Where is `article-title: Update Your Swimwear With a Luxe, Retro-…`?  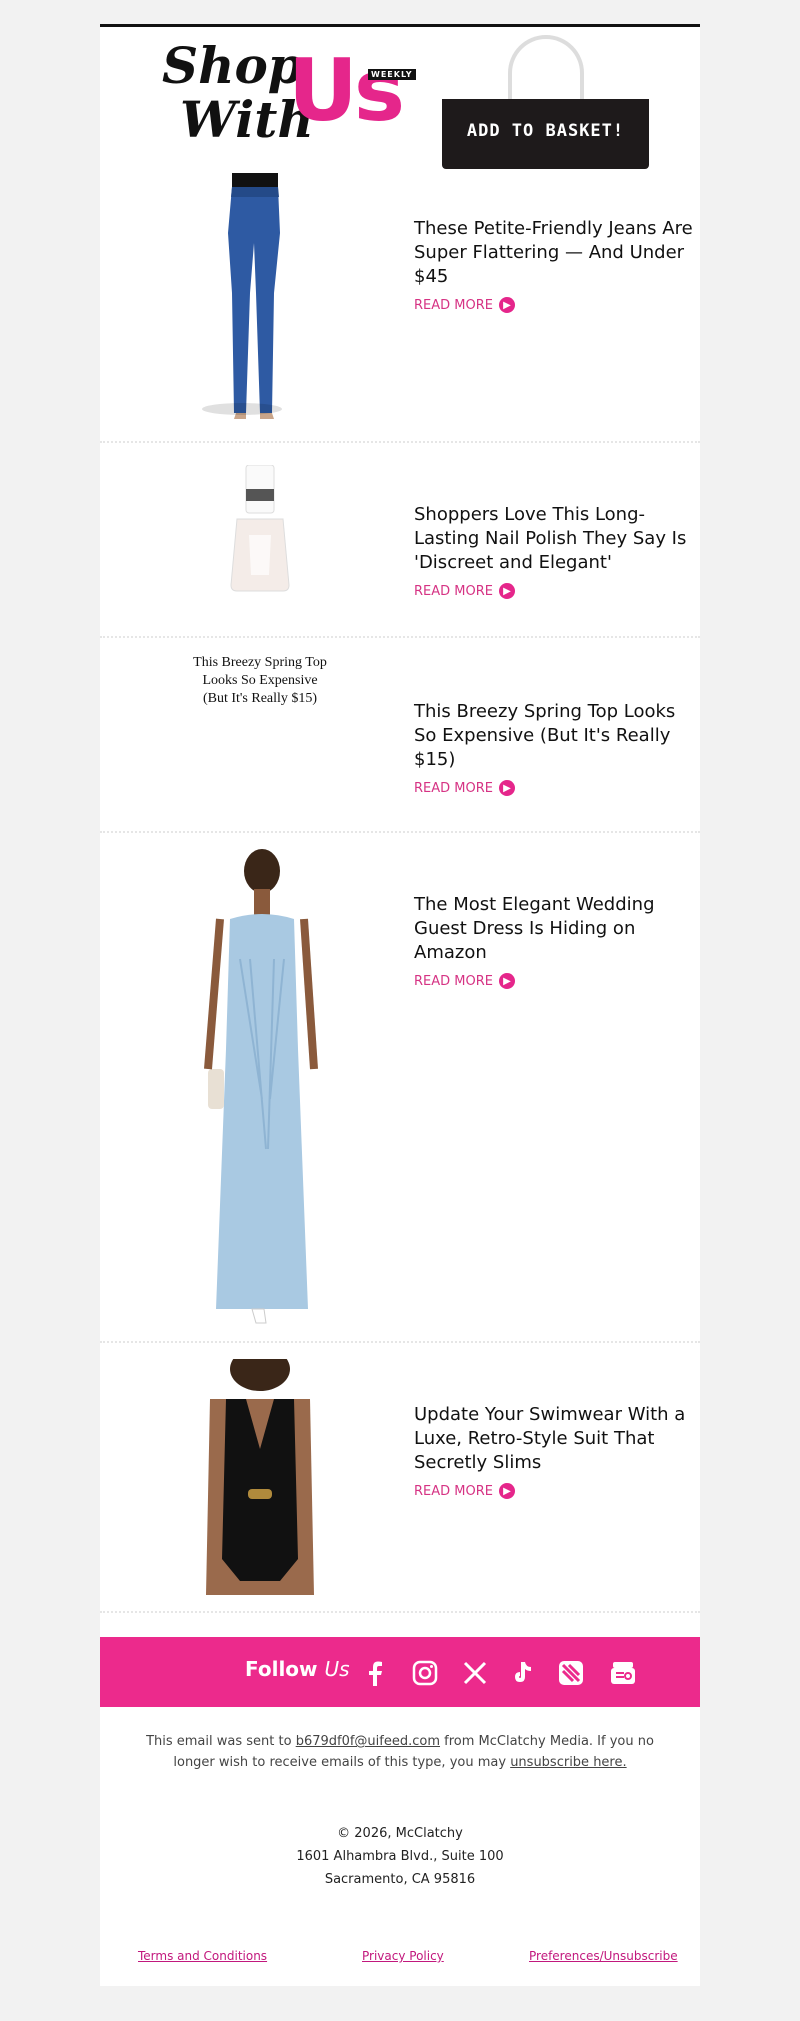
article-title: Update Your Swimwear With a Luxe, Retro-… is located at coordinates (557, 1439).